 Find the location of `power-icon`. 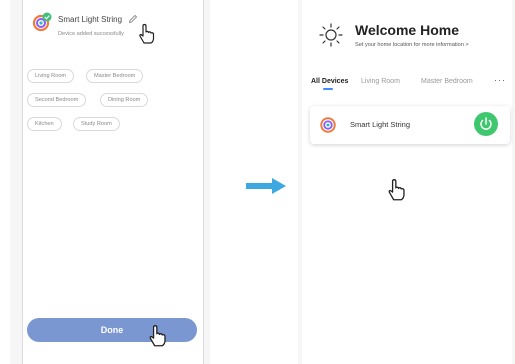

power-icon is located at coordinates (486, 123).